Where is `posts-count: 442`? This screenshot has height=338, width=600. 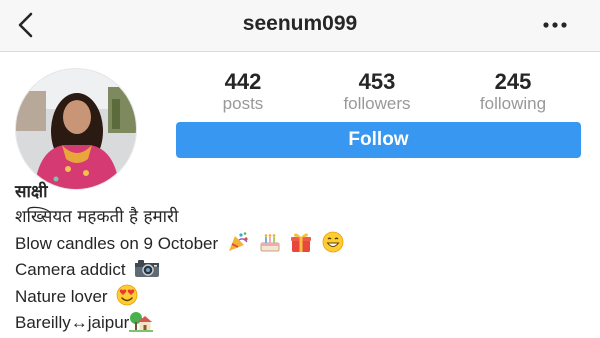
posts-count: 442 is located at coordinates (243, 81).